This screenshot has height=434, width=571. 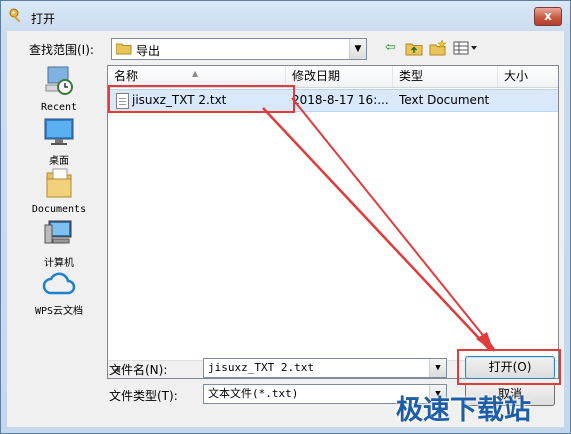 What do you see at coordinates (485, 342) in the screenshot?
I see `arrowhead-icon` at bounding box center [485, 342].